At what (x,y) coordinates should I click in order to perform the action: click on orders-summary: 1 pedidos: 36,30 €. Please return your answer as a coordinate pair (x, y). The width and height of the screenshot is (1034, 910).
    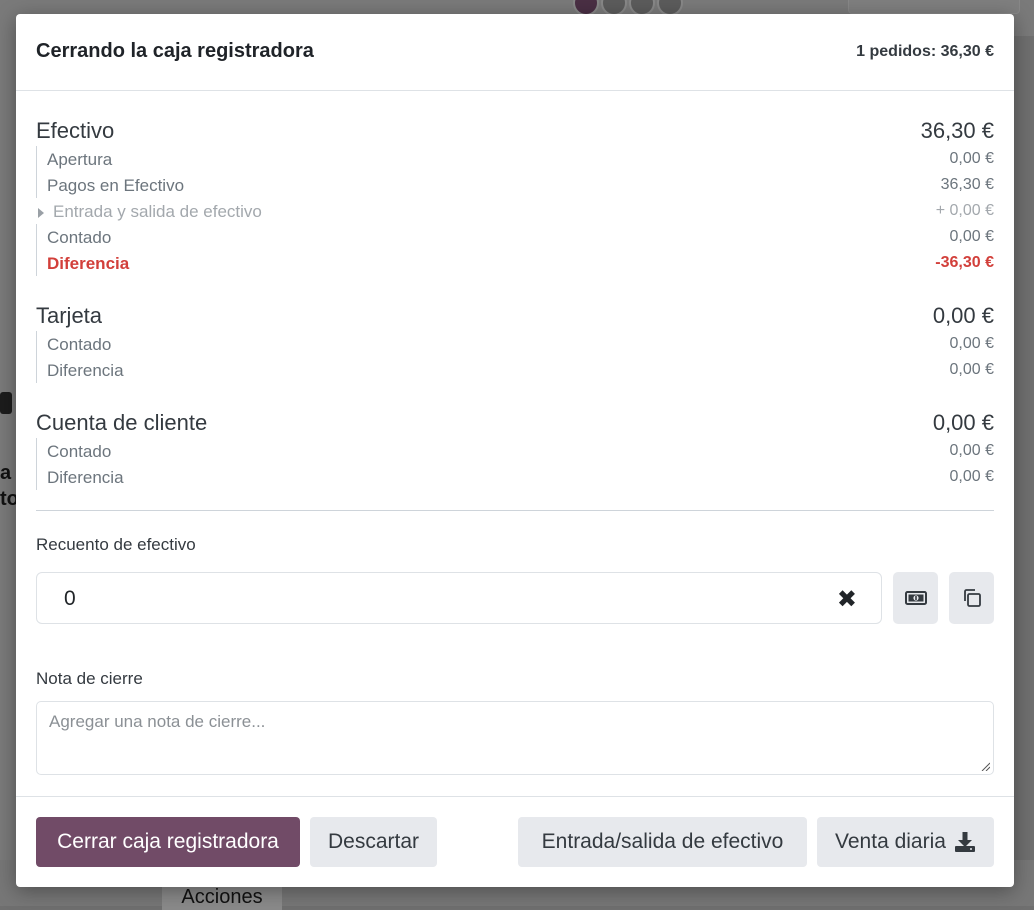
    Looking at the image, I should click on (925, 51).